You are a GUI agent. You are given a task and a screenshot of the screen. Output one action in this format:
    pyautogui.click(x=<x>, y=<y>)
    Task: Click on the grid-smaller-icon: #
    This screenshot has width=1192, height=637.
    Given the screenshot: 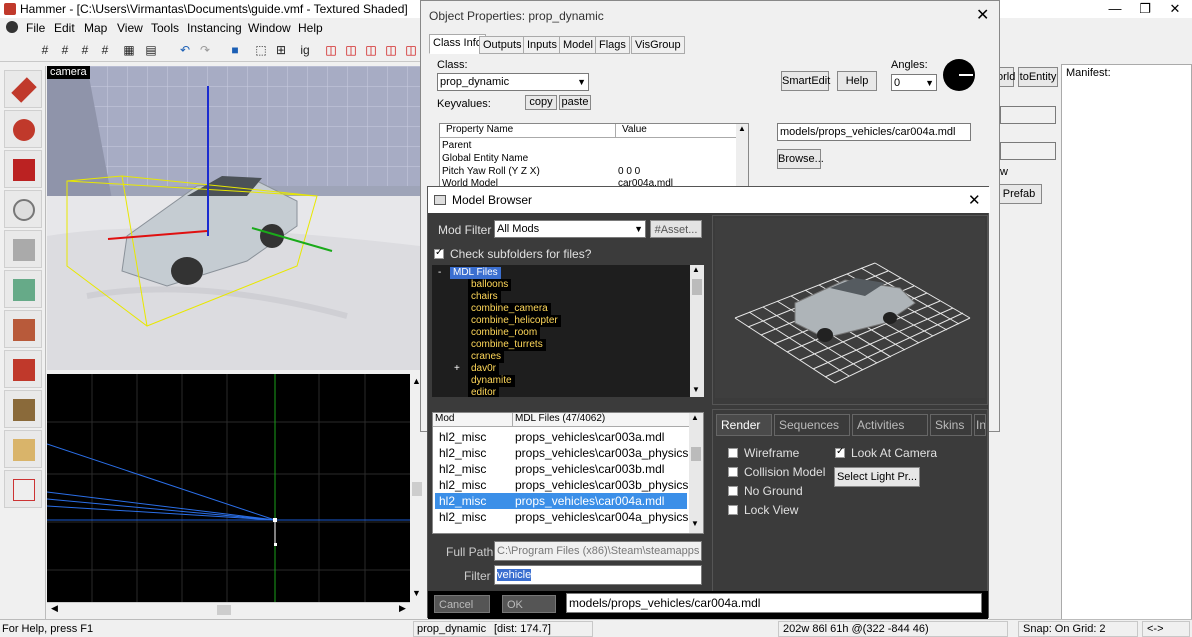 What is the action you would take?
    pyautogui.click(x=65, y=50)
    